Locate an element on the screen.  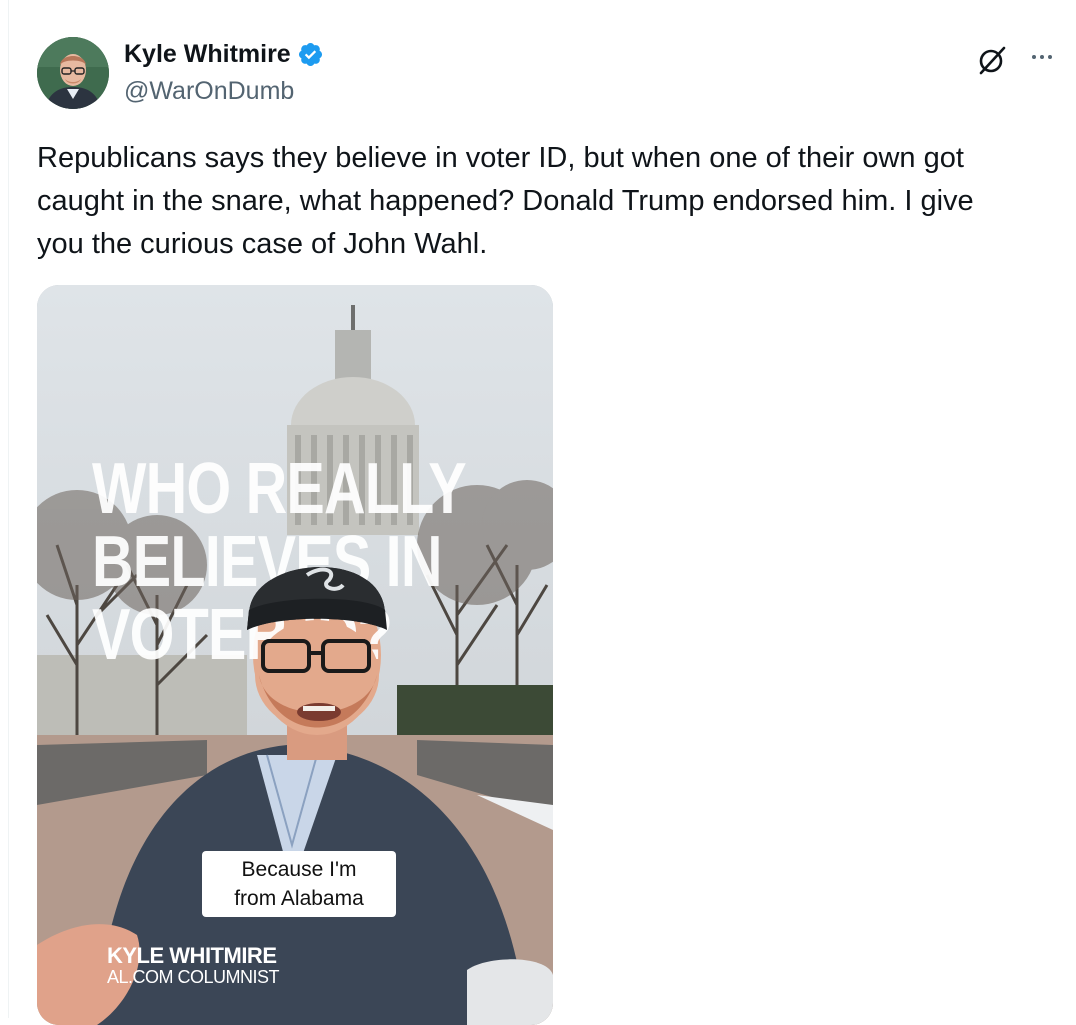
caption-line: Because I'm is located at coordinates (299, 869).